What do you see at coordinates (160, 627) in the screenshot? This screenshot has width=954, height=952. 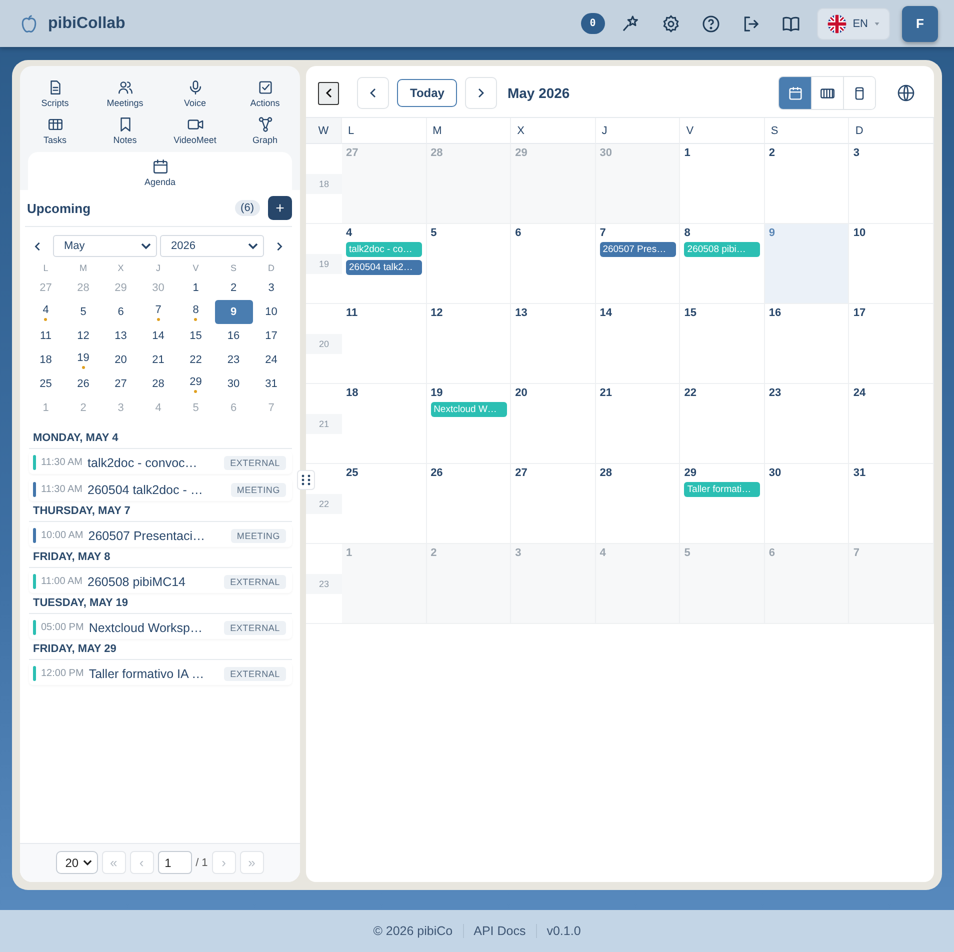 I see `agenda-item: 05:00 PM Nextcloud Worksp… EXTERNAL` at bounding box center [160, 627].